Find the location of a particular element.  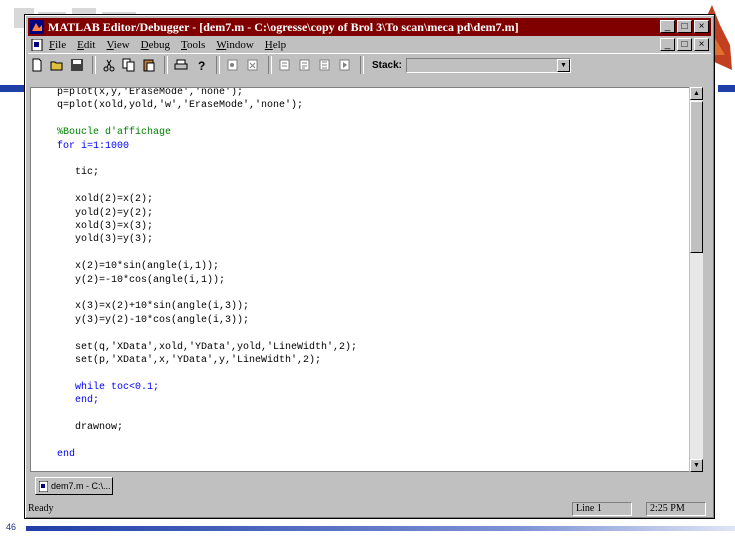

doc-restore-button: □ is located at coordinates (684, 44).